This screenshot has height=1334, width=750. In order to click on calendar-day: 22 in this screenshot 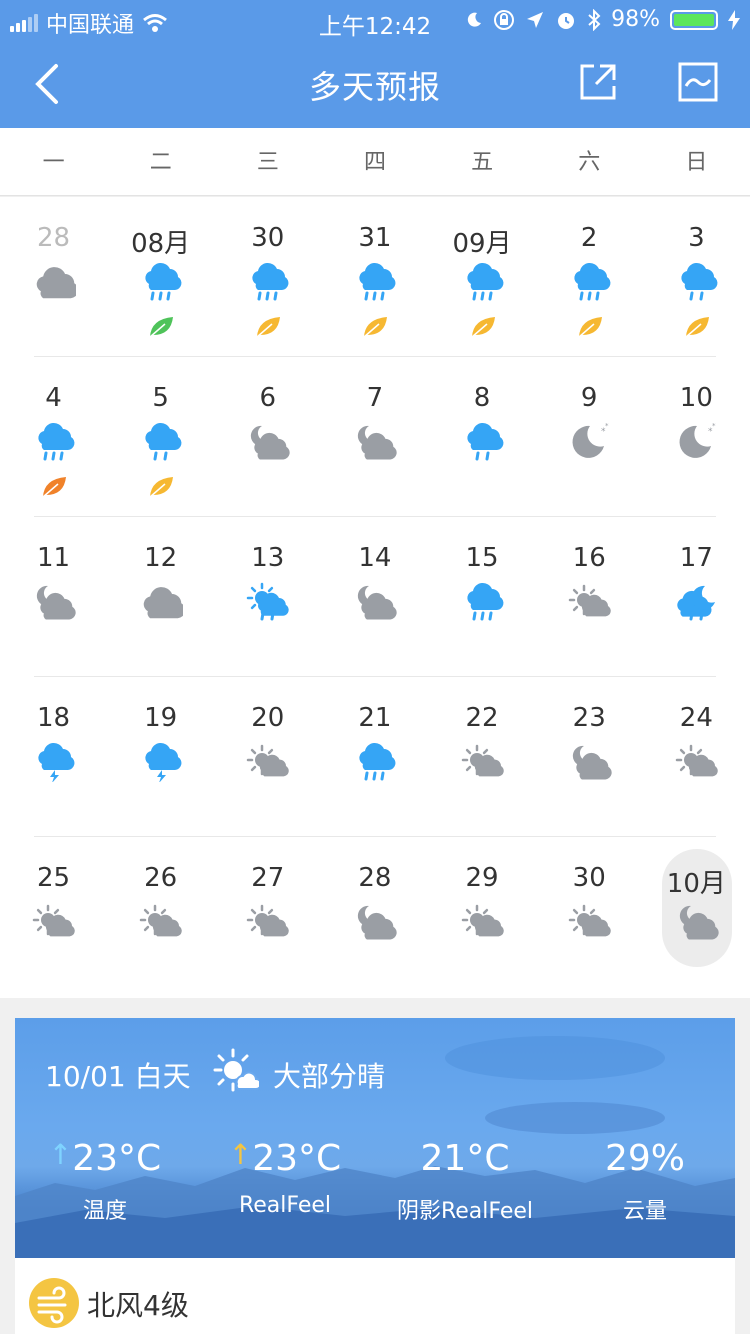, I will do `click(482, 757)`.